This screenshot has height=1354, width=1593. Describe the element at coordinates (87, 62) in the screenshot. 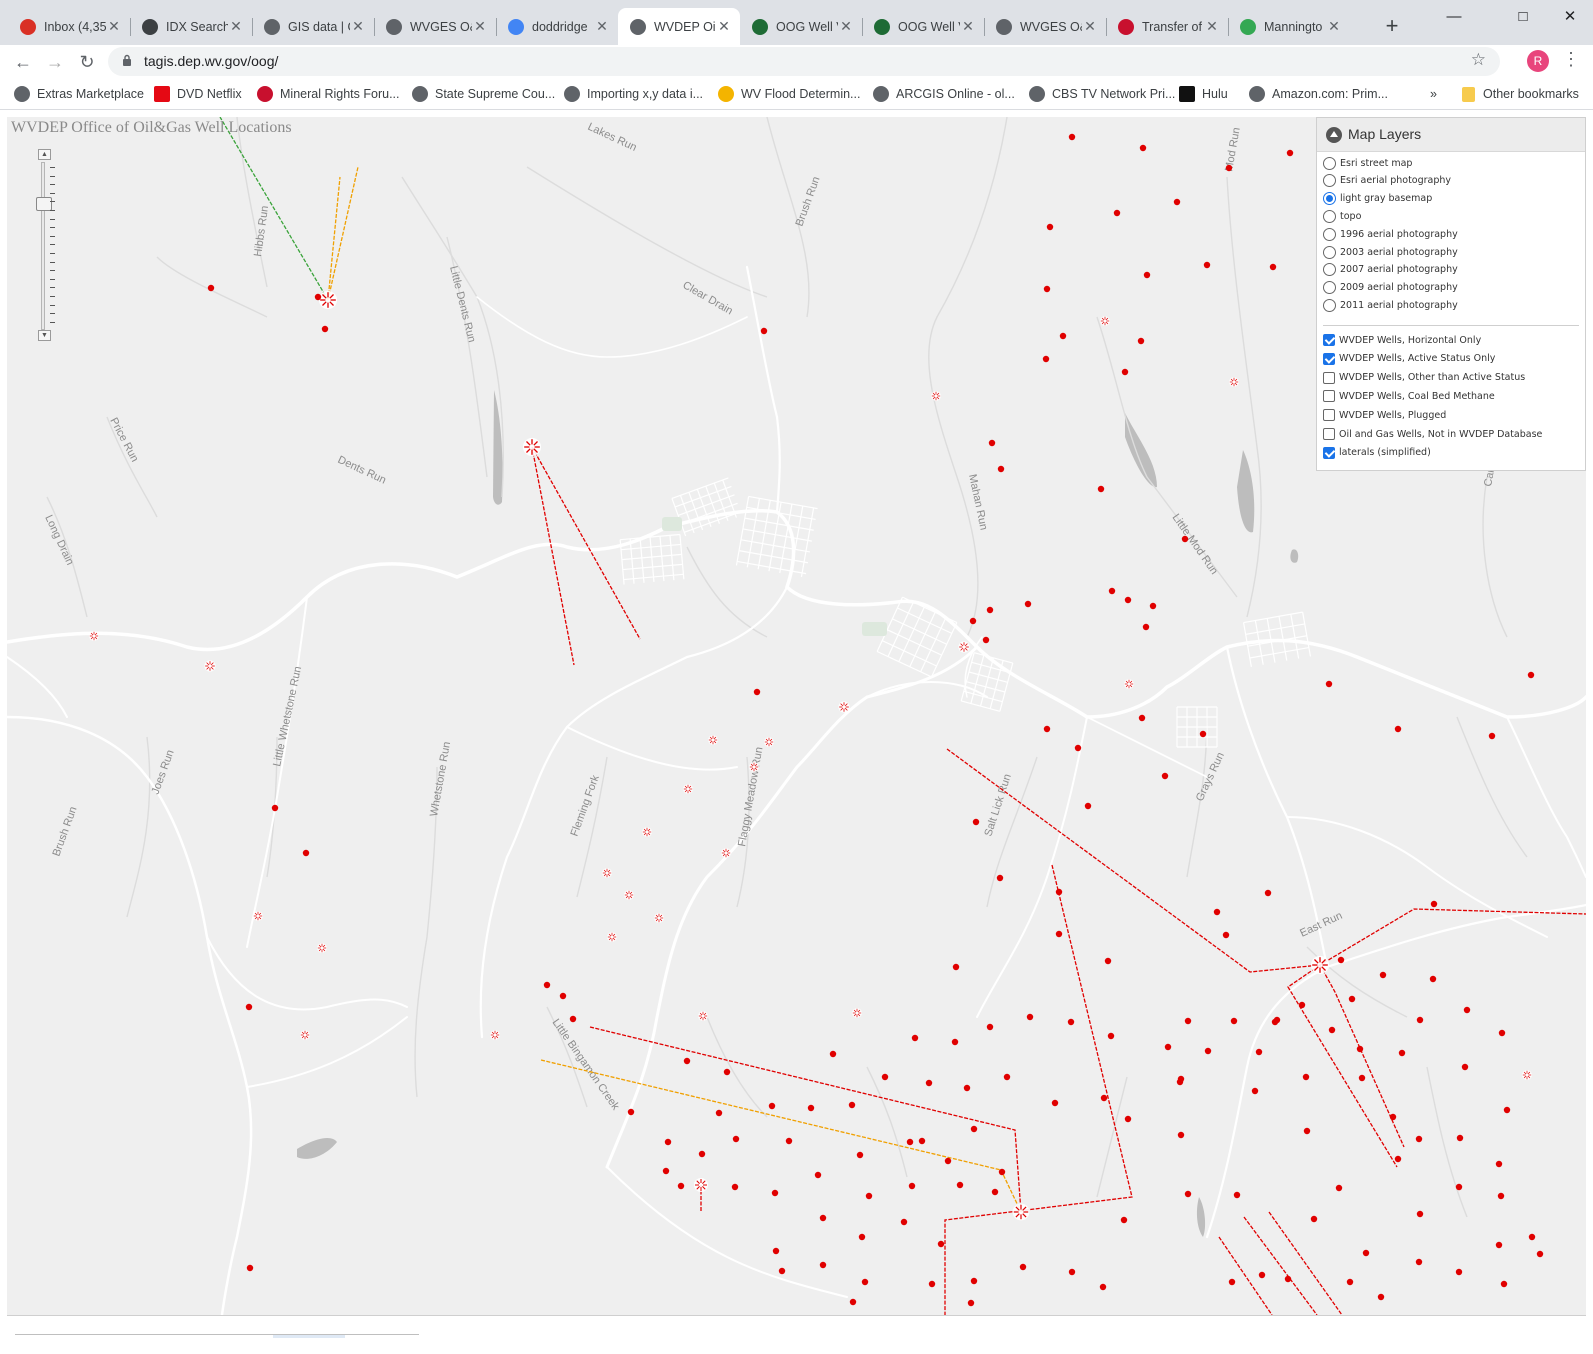

I see `reload-icon: ↻` at that location.